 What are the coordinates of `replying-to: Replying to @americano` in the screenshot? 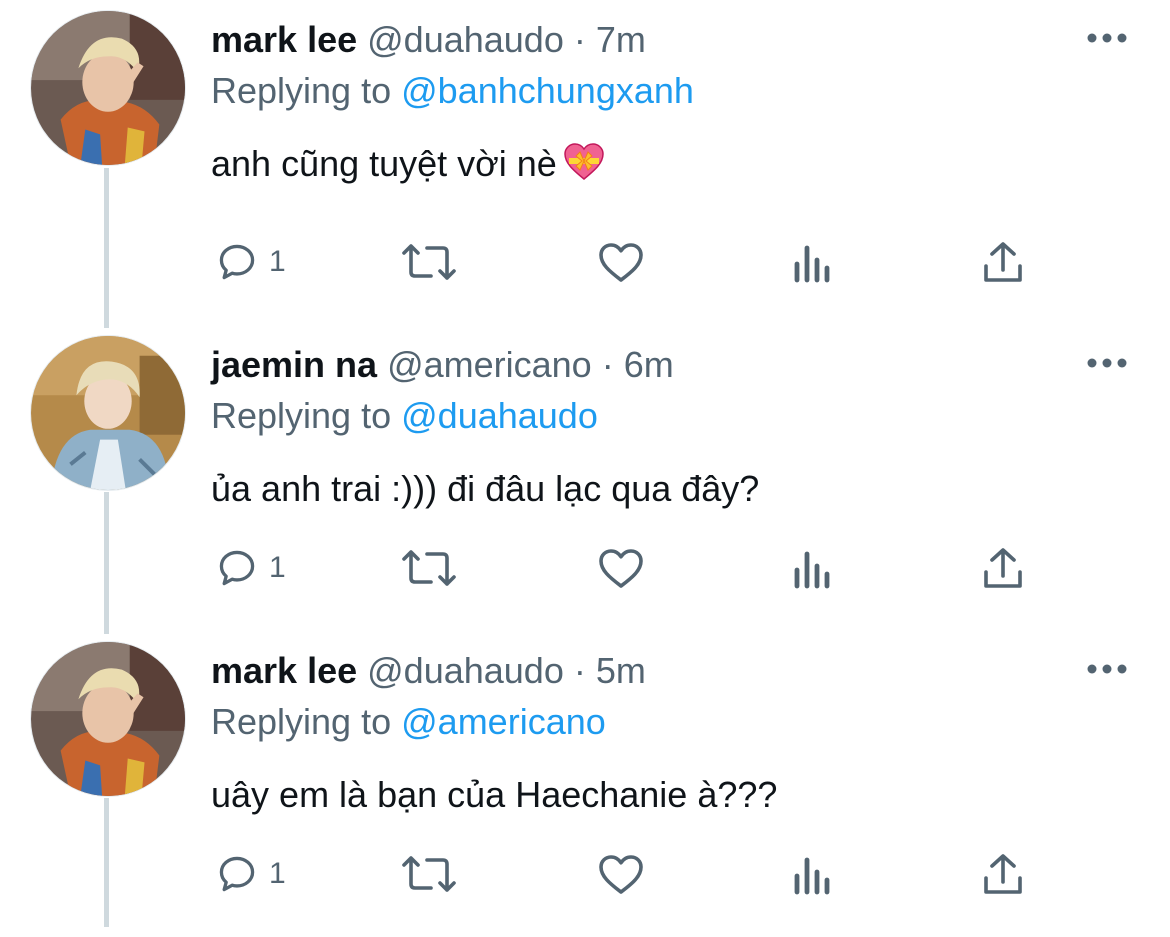 It's located at (408, 722).